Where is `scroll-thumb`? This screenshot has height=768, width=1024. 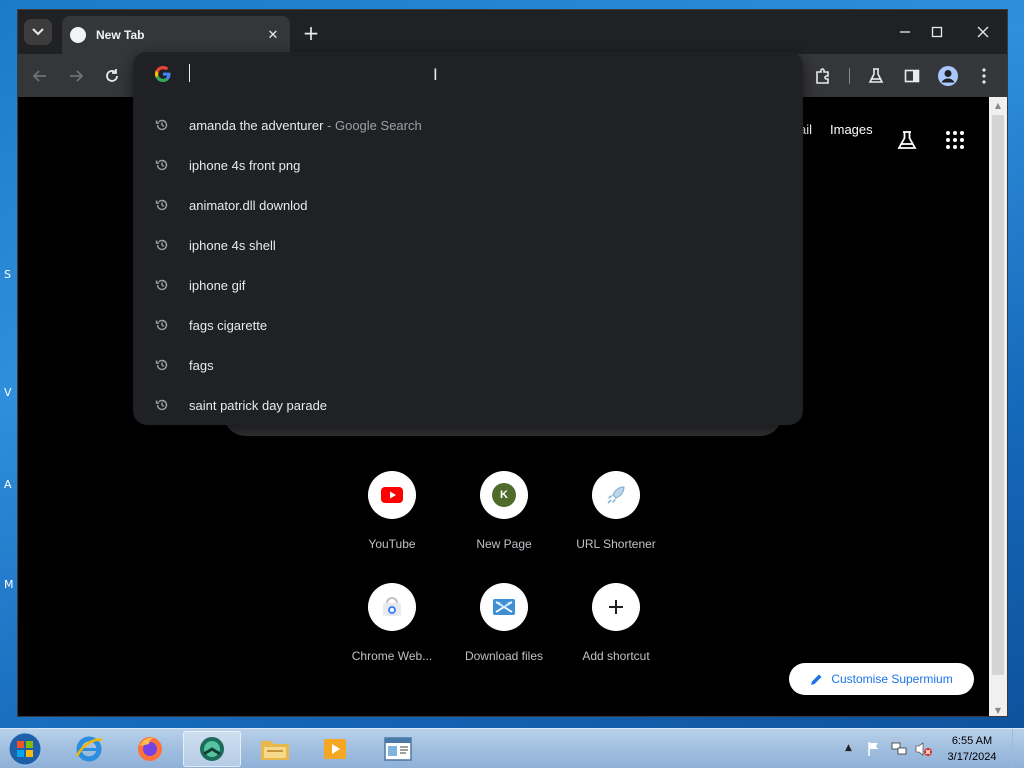 scroll-thumb is located at coordinates (998, 395).